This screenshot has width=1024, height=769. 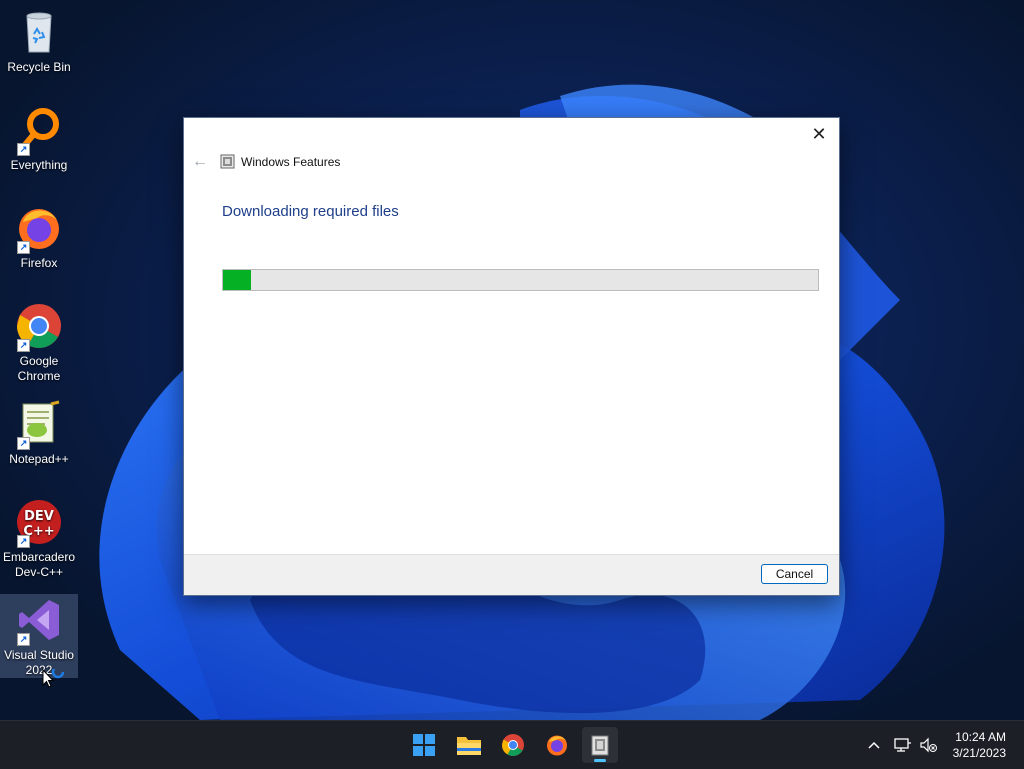 I want to click on devcpp-icon: DEV C++ ↗, so click(x=39, y=523).